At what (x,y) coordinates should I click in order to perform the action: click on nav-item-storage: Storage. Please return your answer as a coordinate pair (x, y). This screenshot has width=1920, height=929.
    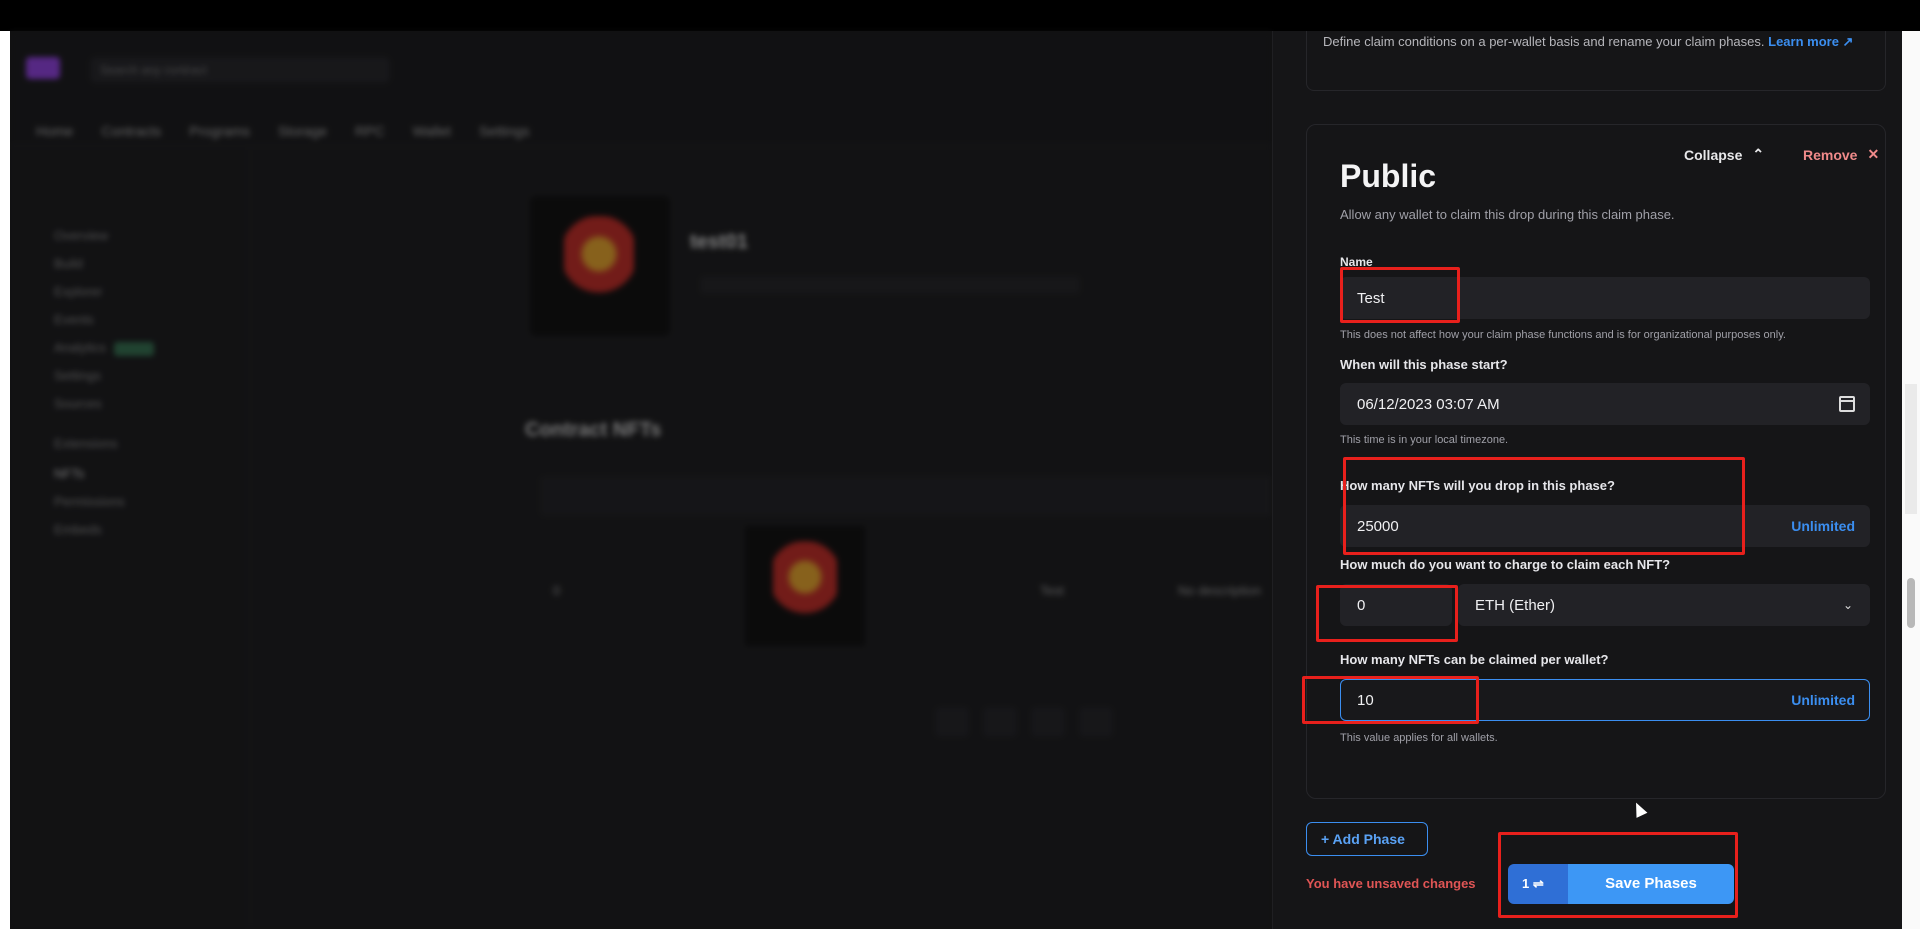
    Looking at the image, I should click on (302, 131).